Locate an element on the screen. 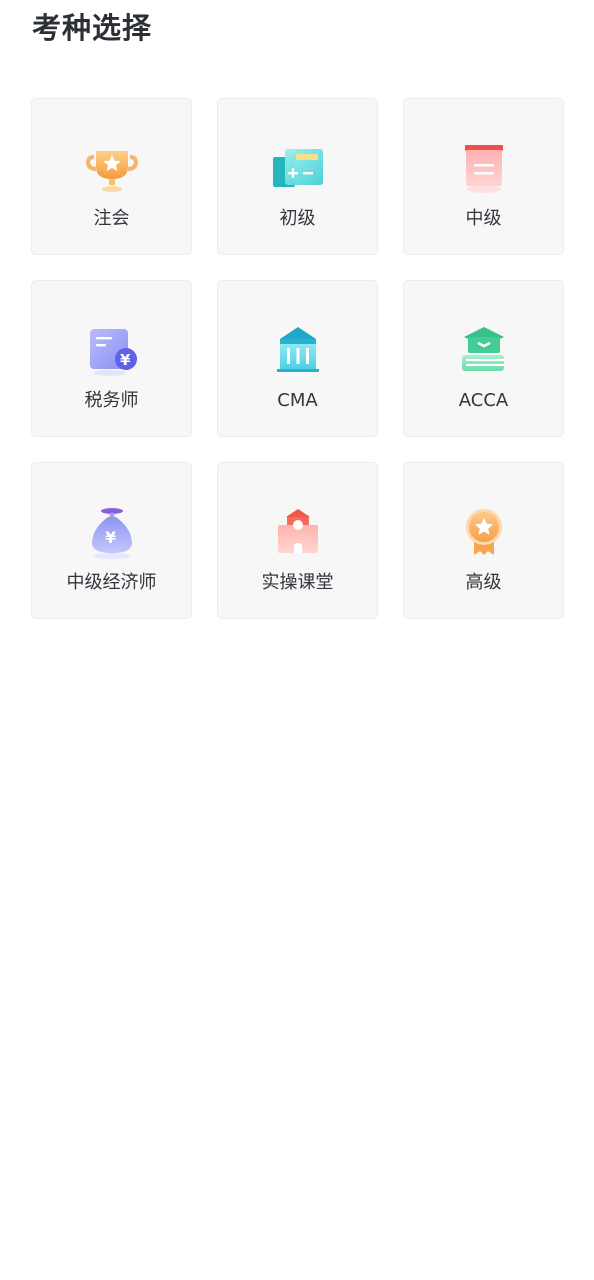 The image size is (594, 1280). exam-card-tax-agent: ¥ 税务师 is located at coordinates (111, 358).